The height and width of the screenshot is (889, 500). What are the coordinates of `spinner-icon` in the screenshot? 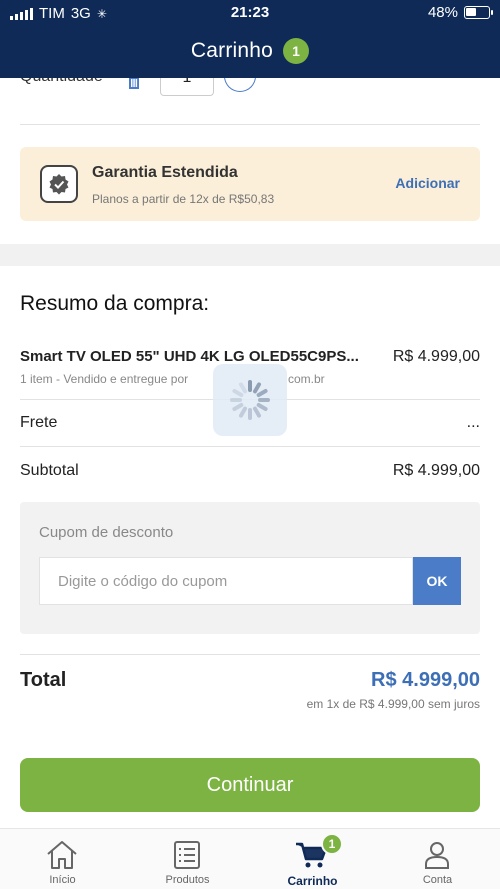 It's located at (250, 400).